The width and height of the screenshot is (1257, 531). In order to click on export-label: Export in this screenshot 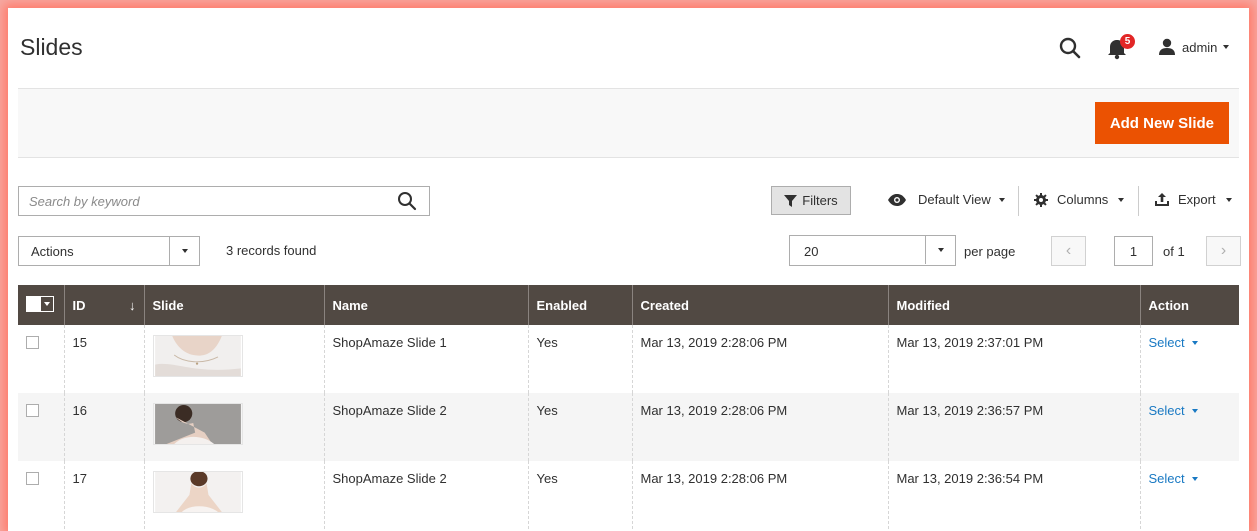, I will do `click(1197, 199)`.